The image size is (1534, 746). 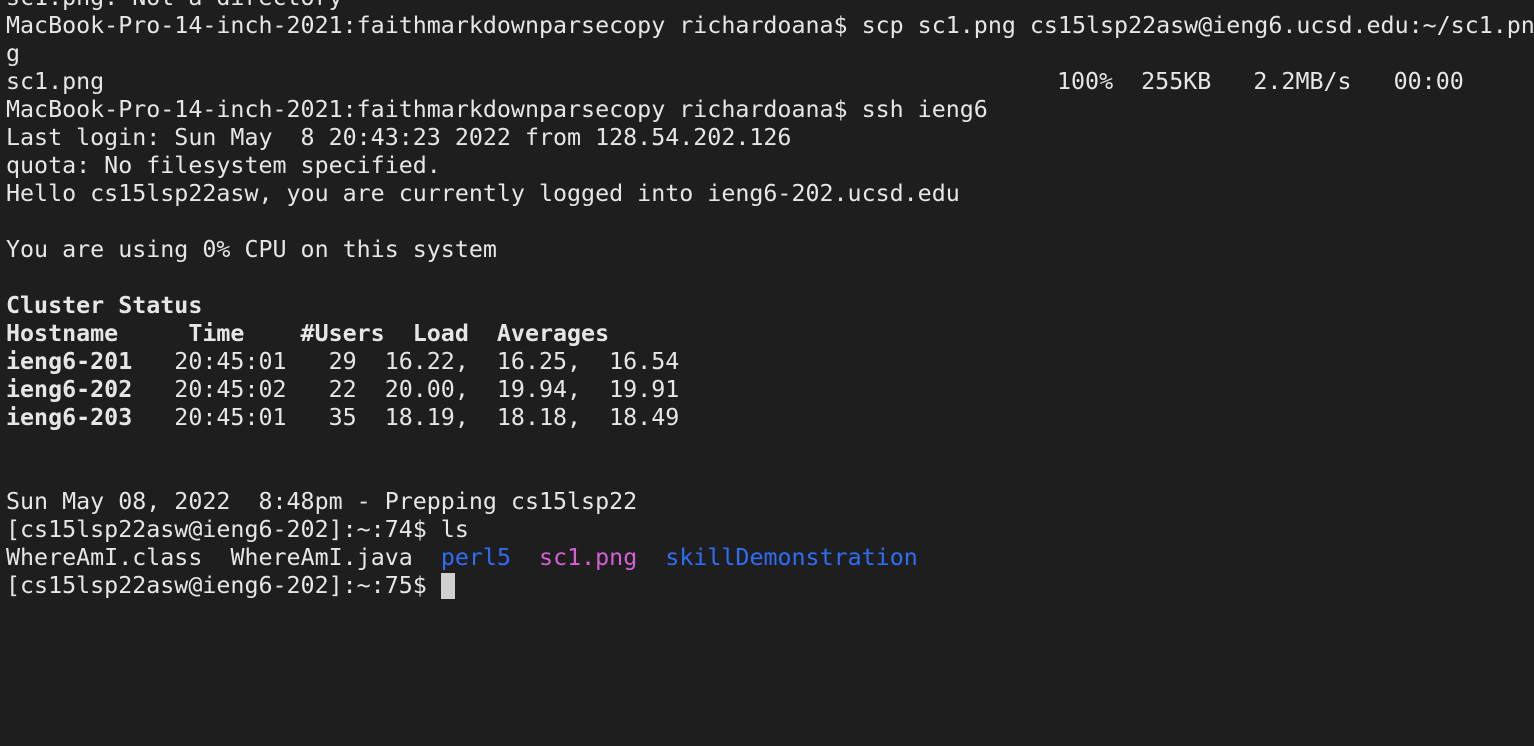 What do you see at coordinates (13, 53) in the screenshot?
I see `scp-command-line-wrap: g` at bounding box center [13, 53].